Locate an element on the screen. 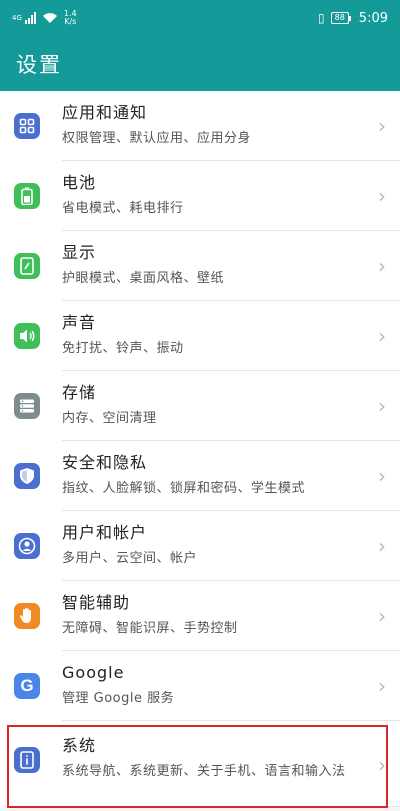  item-subtitle: 多用户、云空间、帐户 is located at coordinates (130, 558).